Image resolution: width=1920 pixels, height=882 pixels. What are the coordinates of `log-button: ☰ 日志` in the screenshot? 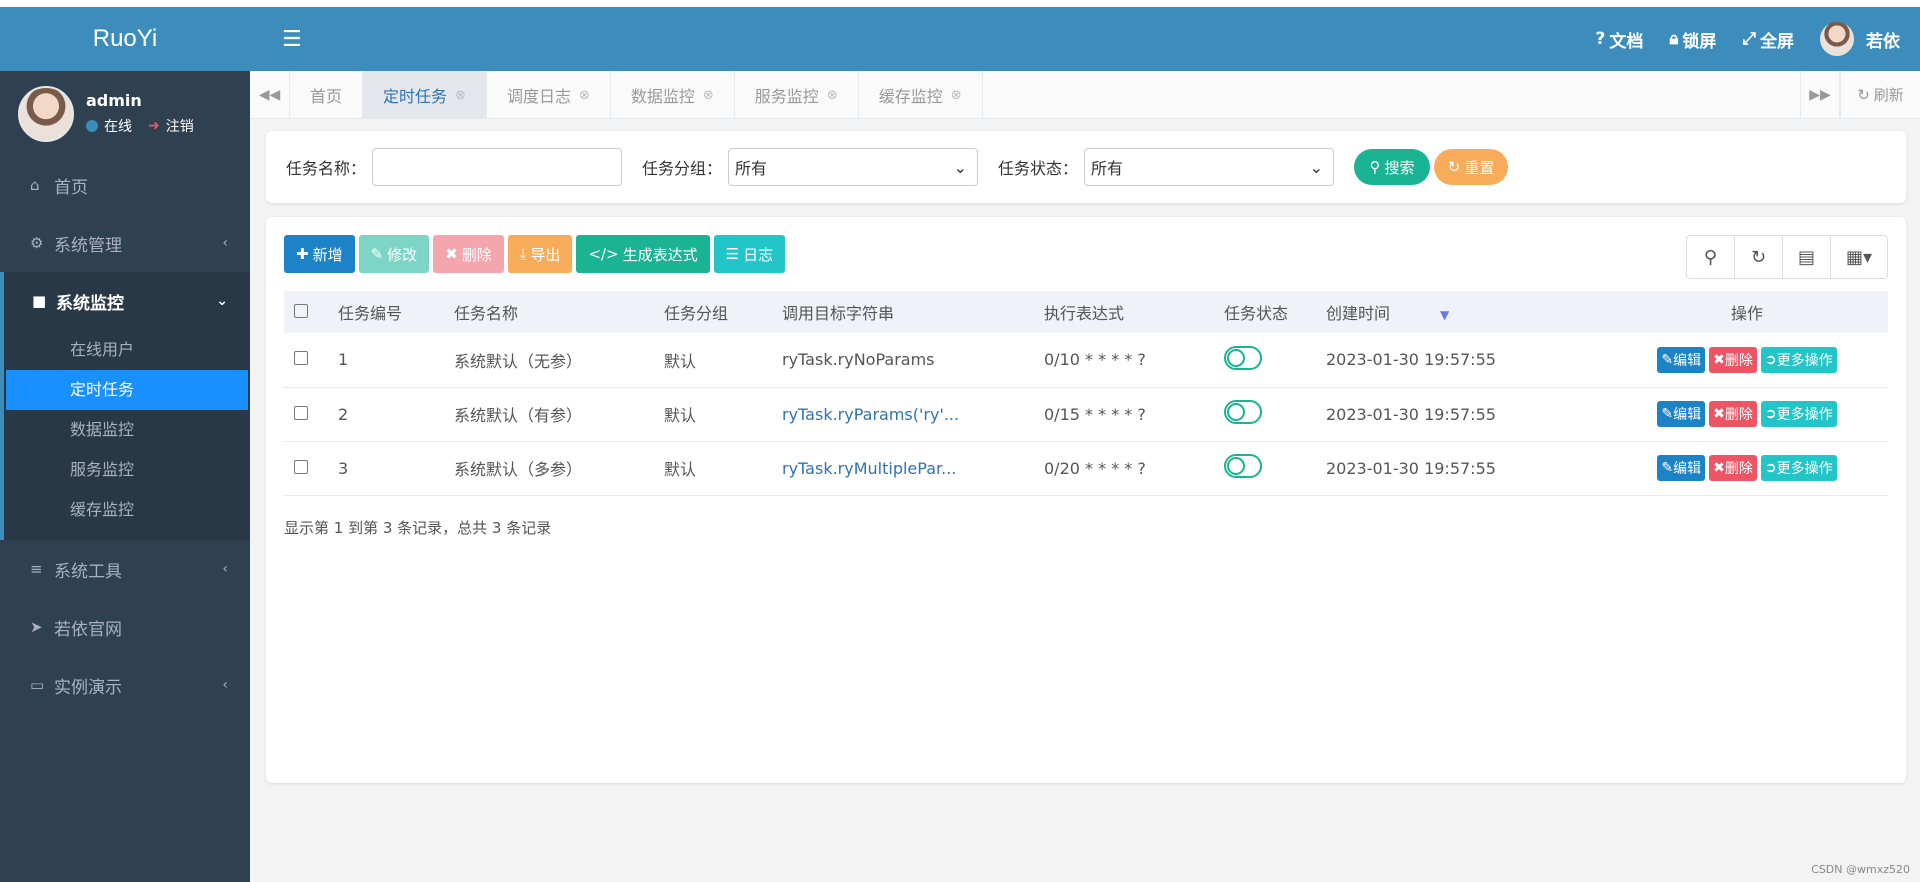 It's located at (749, 254).